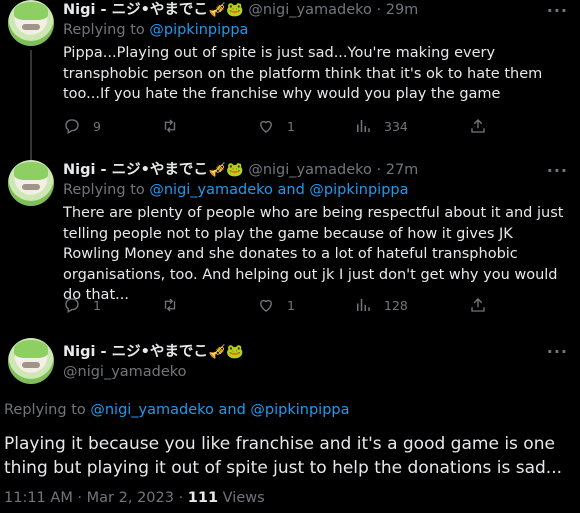 The width and height of the screenshot is (580, 513). Describe the element at coordinates (241, 498) in the screenshot. I see `views-label: Views` at that location.